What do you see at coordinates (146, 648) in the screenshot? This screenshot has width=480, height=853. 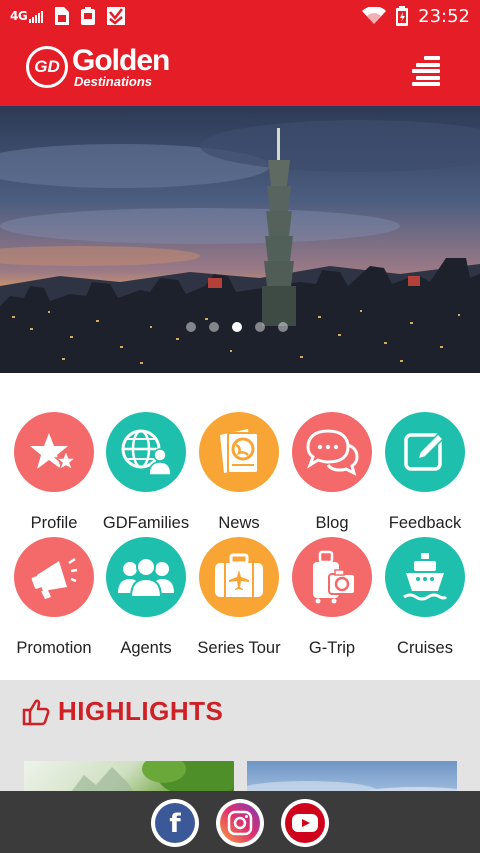 I see `menu-item-label: Agents` at bounding box center [146, 648].